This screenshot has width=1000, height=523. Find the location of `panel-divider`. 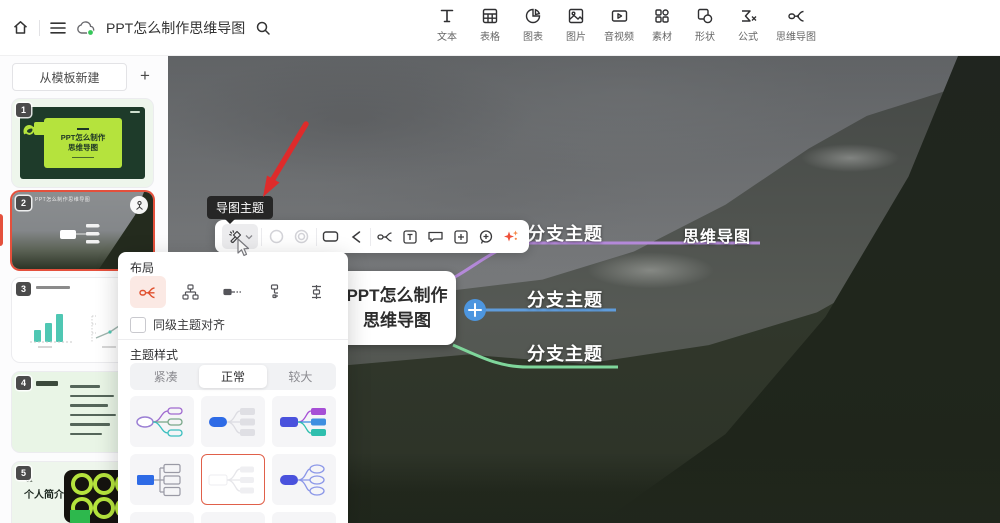

panel-divider is located at coordinates (233, 339).